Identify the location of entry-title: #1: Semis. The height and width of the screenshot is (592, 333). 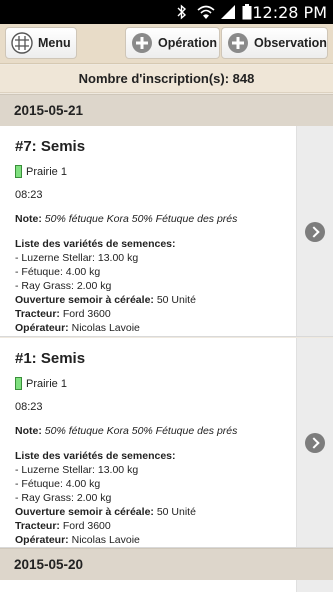
(50, 358).